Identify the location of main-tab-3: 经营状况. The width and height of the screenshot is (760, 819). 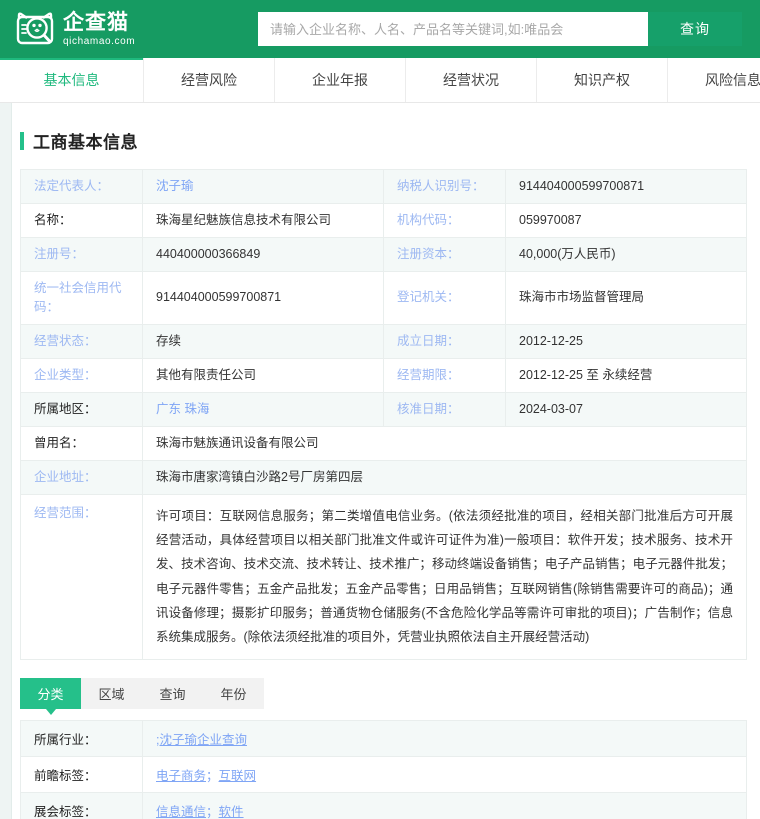
(471, 80).